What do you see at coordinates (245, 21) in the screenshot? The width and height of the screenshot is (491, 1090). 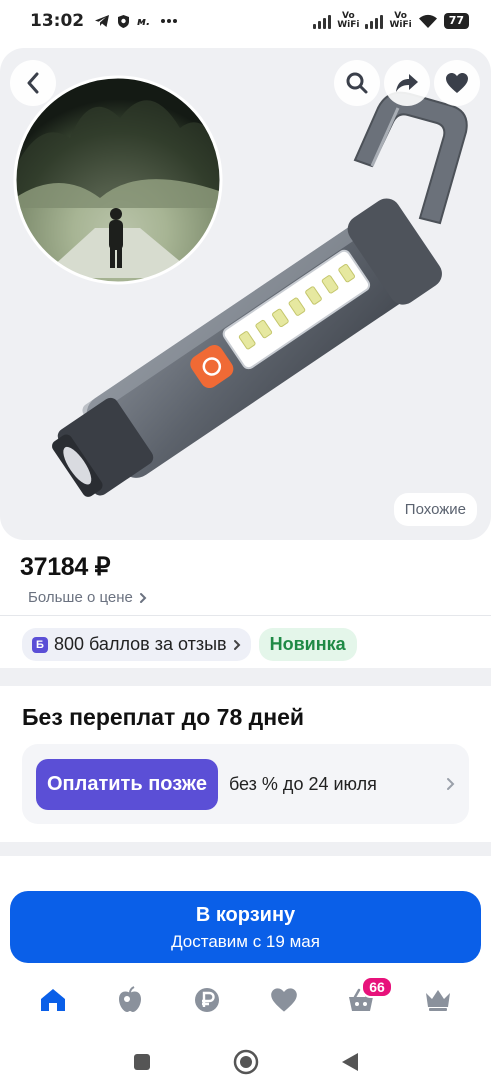 I see `status-bar: 13:02 м. Vo WiFi Vo WiFi 77` at bounding box center [245, 21].